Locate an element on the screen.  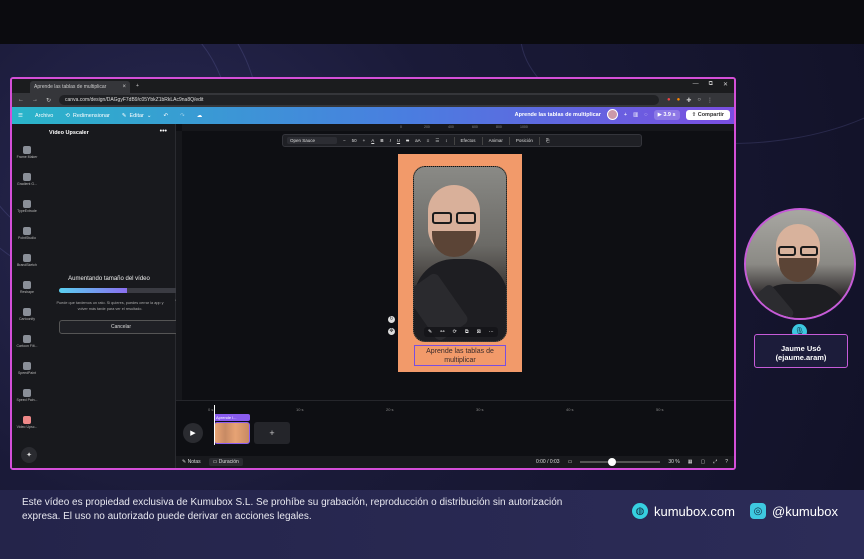
present-duration: 3.9 s is located at coordinates (669, 114).